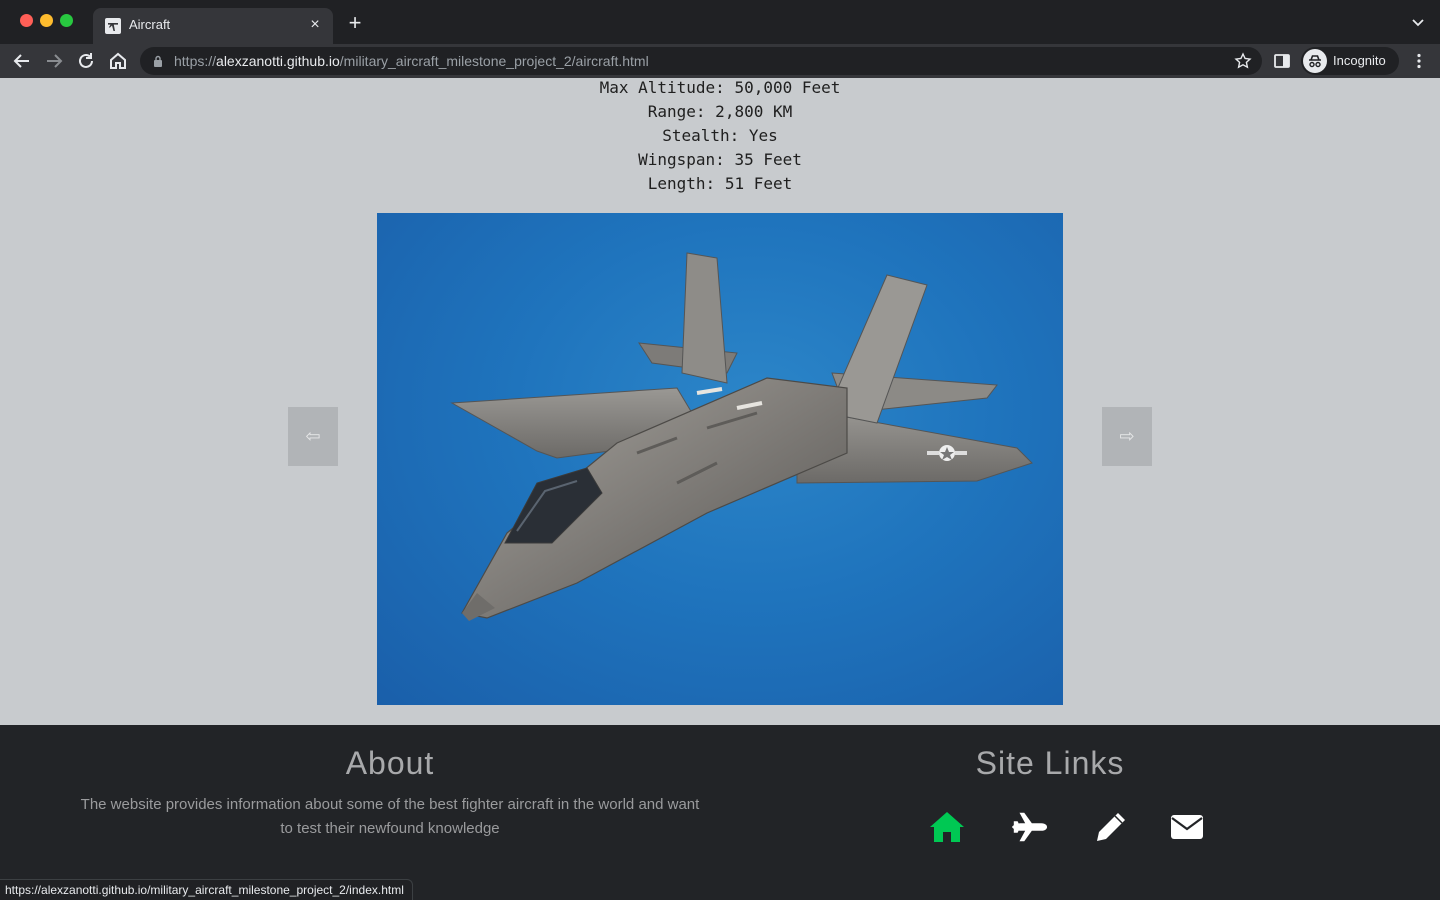 Image resolution: width=1440 pixels, height=900 pixels. Describe the element at coordinates (150, 24) in the screenshot. I see `tab-title: Aircraft` at that location.